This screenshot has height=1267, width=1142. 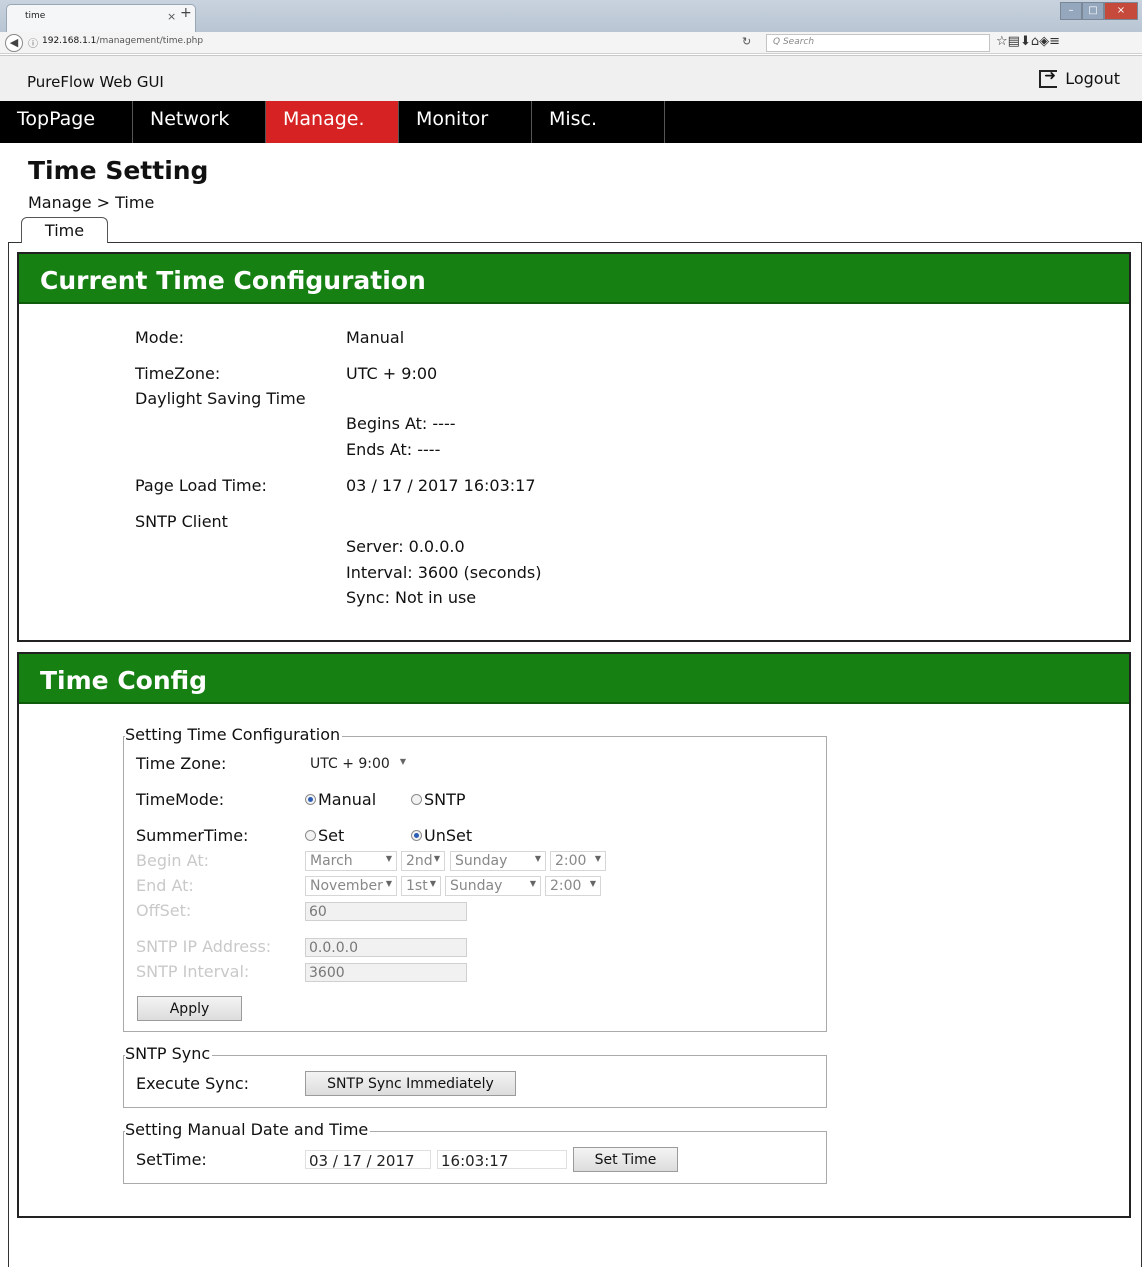 What do you see at coordinates (419, 861) in the screenshot?
I see `begin-week-value: 2nd` at bounding box center [419, 861].